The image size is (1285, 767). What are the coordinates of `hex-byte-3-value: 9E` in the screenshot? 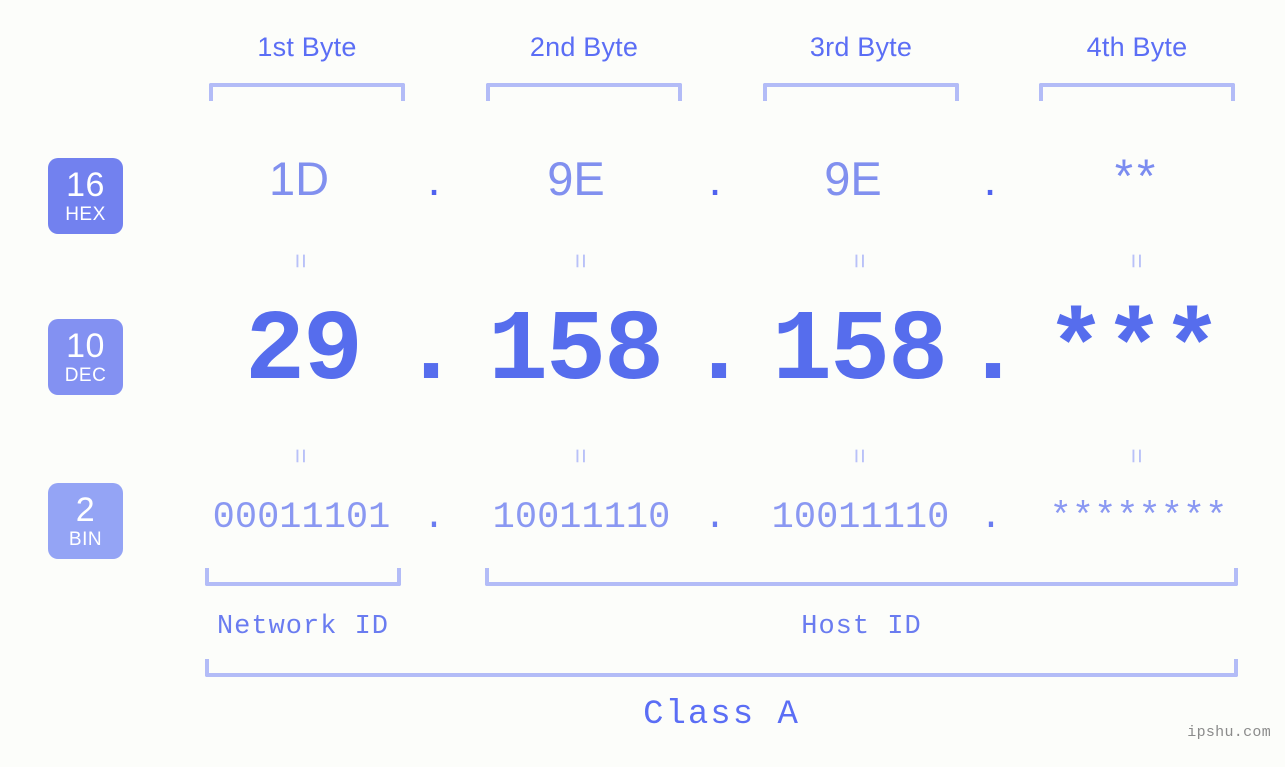 It's located at (853, 178).